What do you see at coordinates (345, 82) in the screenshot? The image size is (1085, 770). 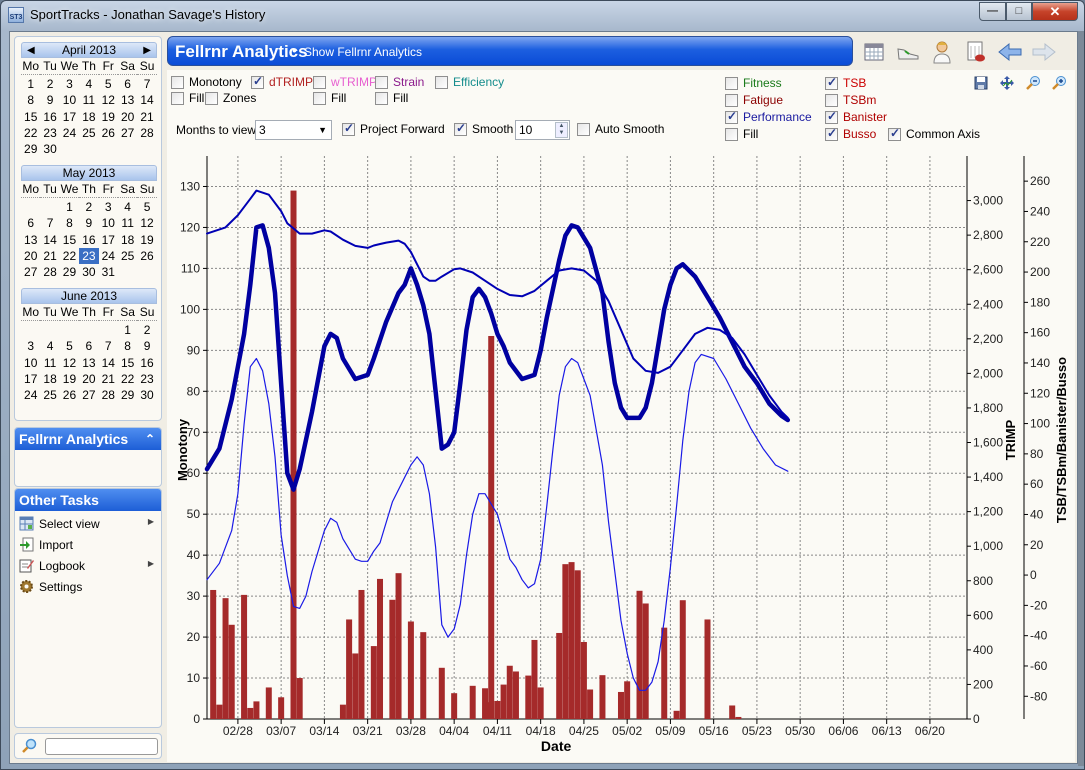 I see `wtrimp-checkbox: wTRIMP` at bounding box center [345, 82].